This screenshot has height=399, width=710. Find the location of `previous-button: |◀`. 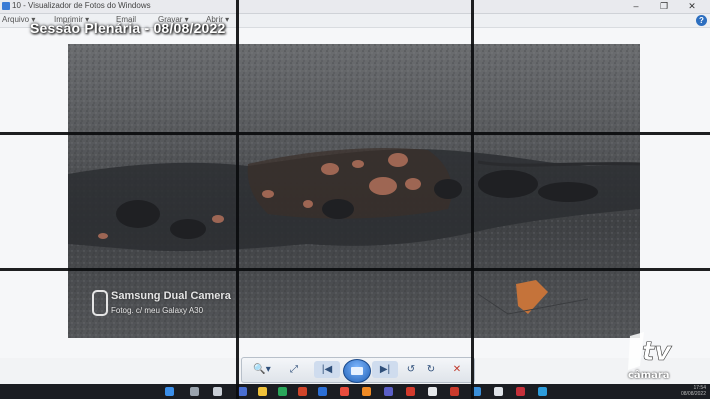

previous-button: |◀ is located at coordinates (327, 369).